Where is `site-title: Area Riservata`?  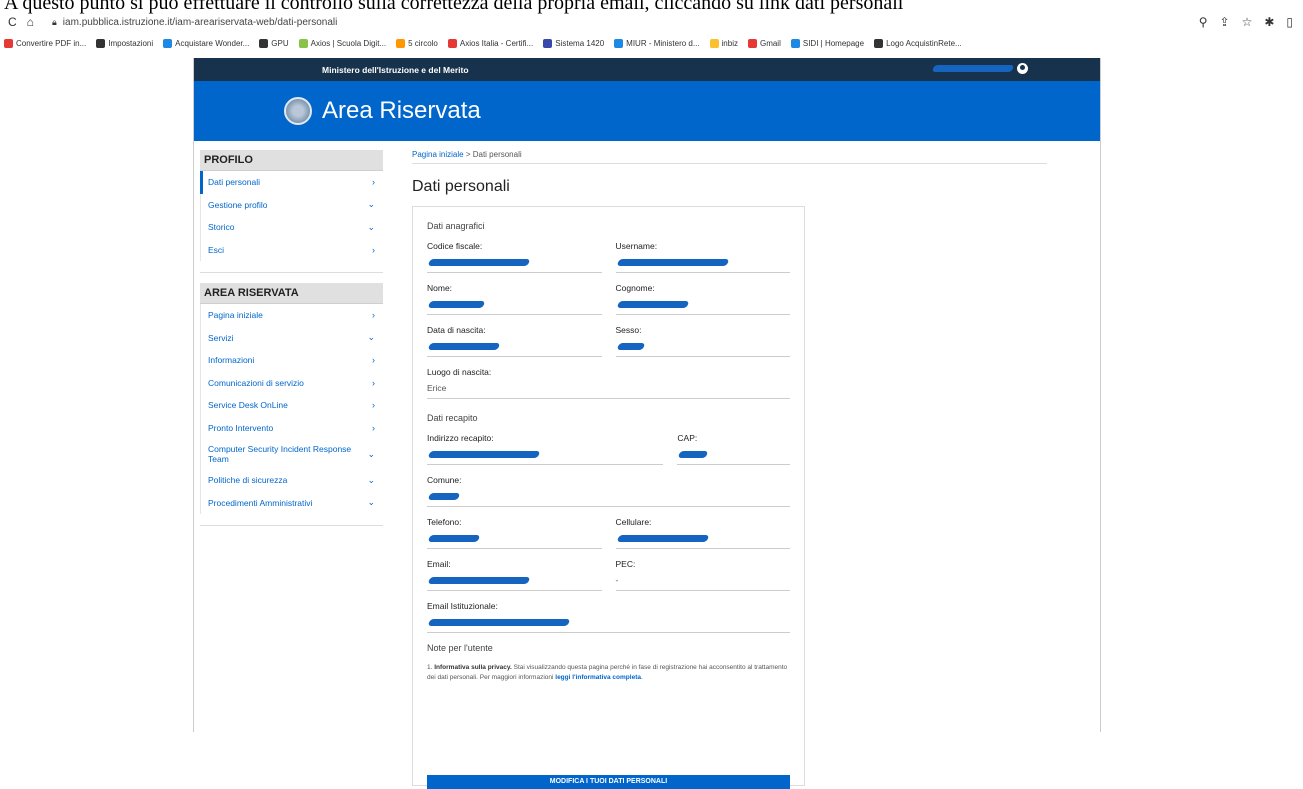 site-title: Area Riservata is located at coordinates (401, 111).